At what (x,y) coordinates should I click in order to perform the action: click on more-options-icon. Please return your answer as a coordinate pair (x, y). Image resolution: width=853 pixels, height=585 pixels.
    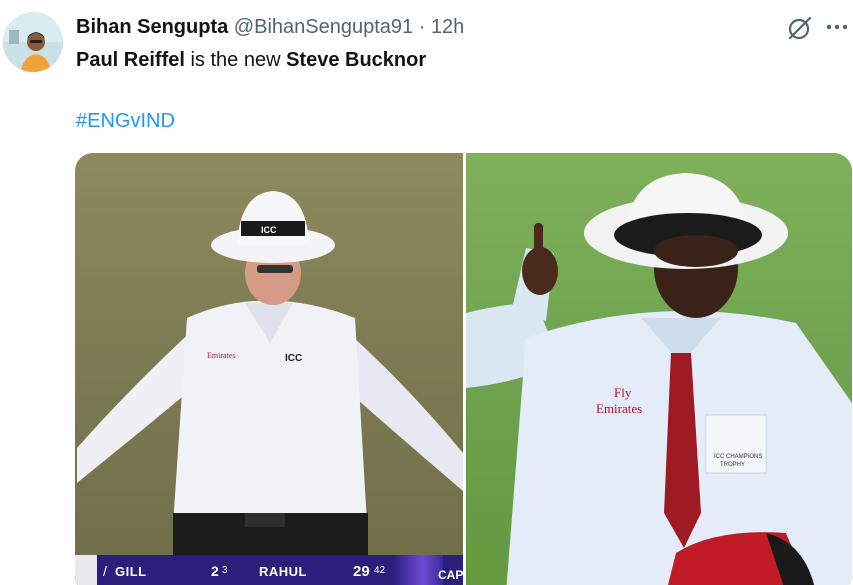
    Looking at the image, I should click on (837, 27).